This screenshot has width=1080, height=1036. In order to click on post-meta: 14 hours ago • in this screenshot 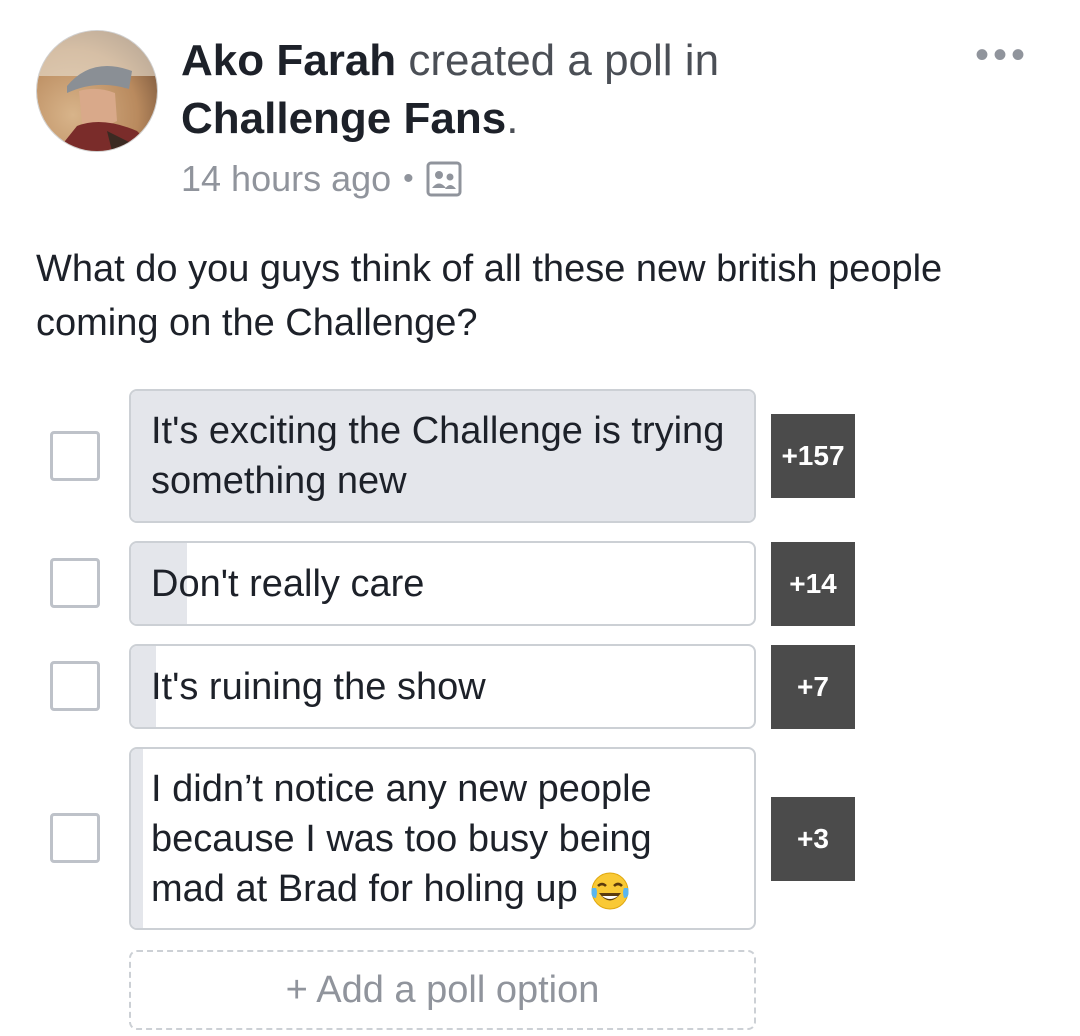, I will do `click(321, 179)`.